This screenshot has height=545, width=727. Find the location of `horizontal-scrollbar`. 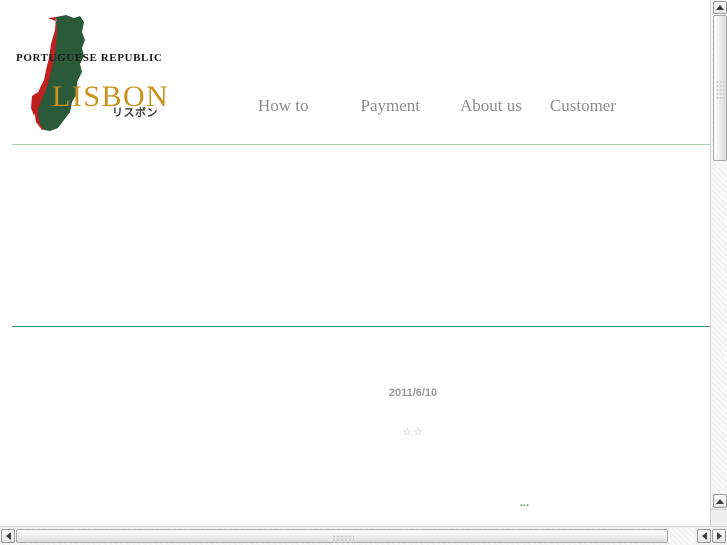

horizontal-scrollbar is located at coordinates (363, 535).